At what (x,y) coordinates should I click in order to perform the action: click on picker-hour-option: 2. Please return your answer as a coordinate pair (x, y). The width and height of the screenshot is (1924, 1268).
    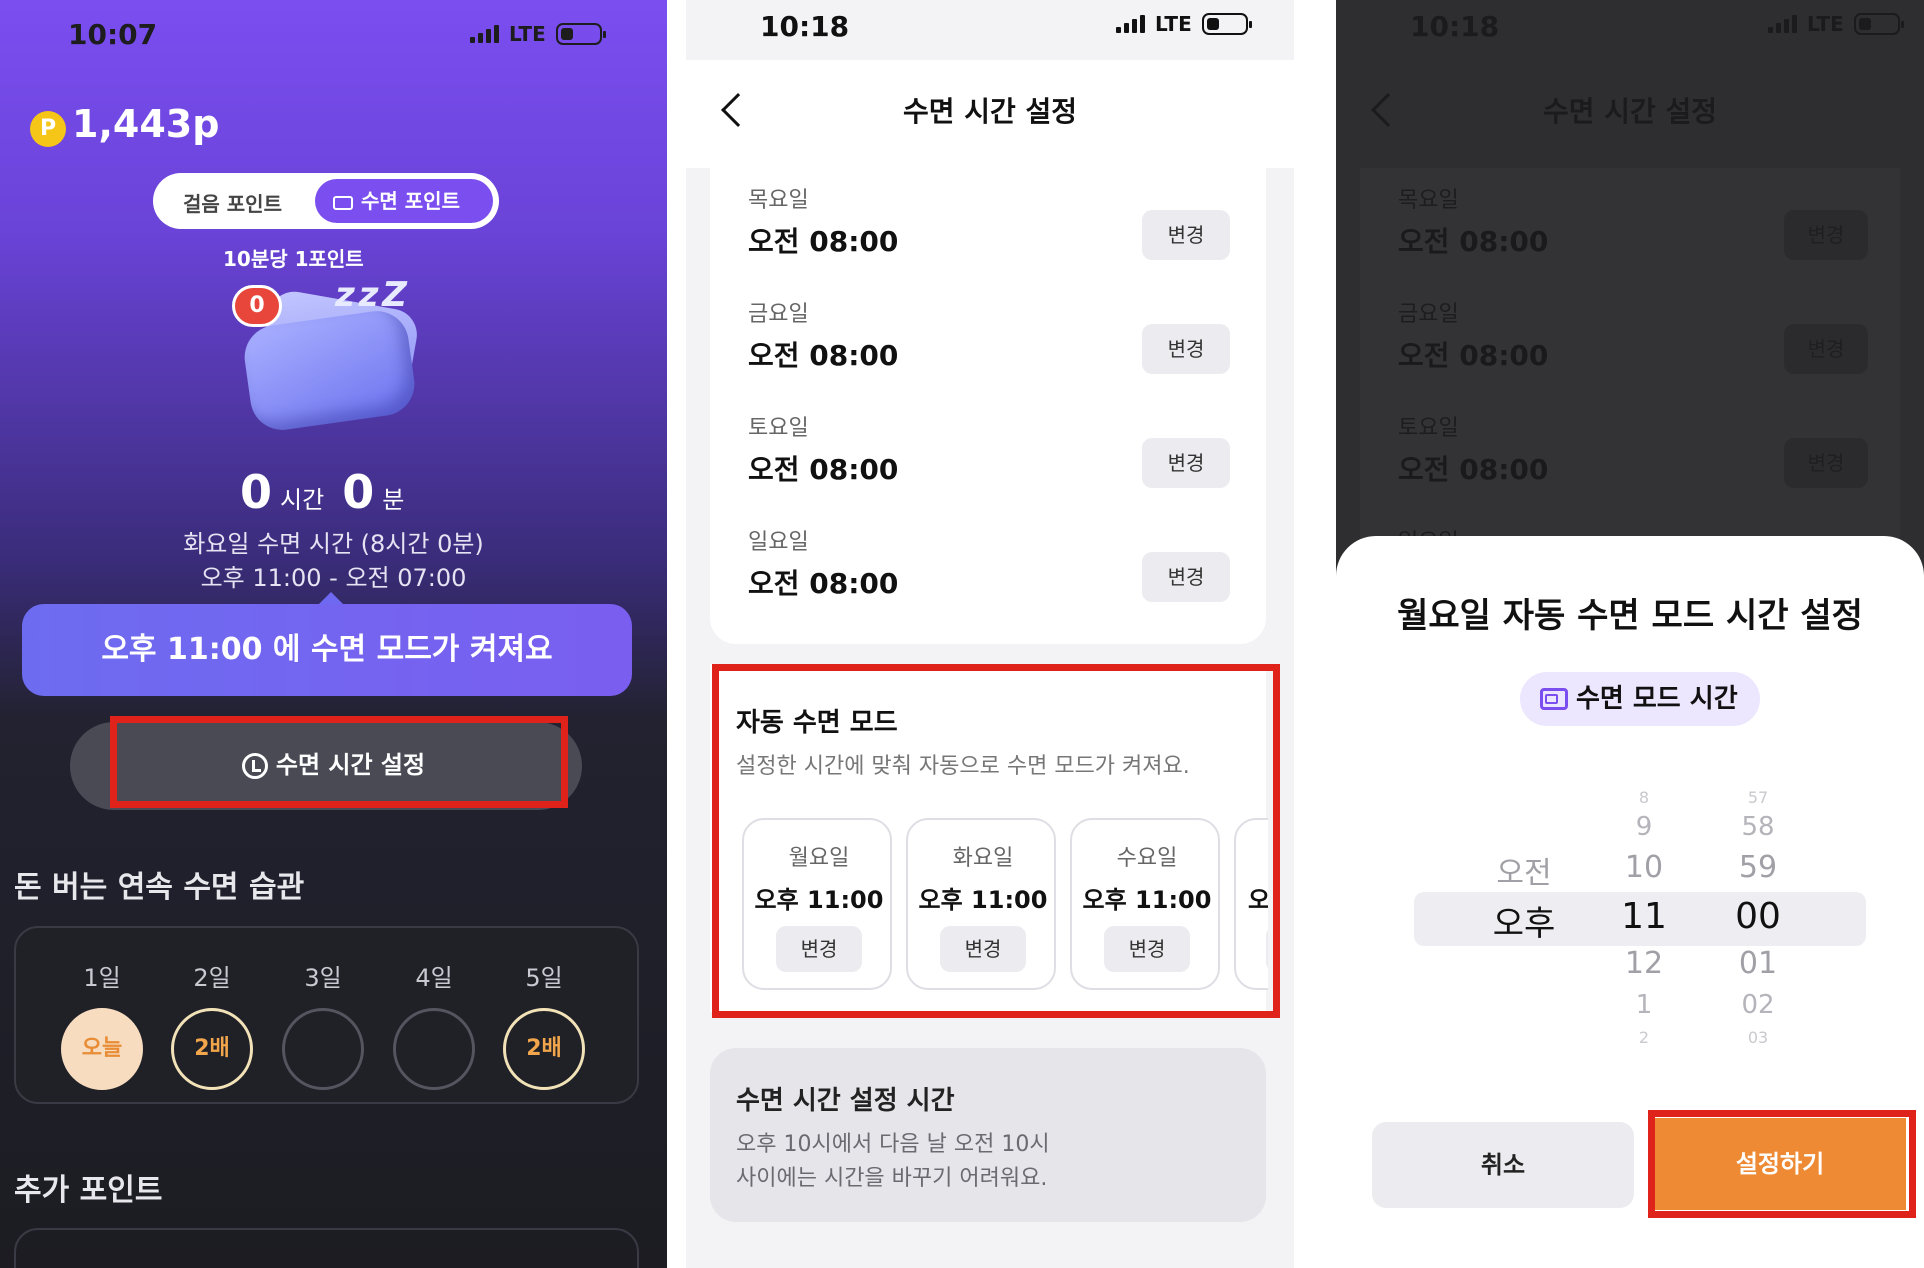
    Looking at the image, I should click on (1644, 1037).